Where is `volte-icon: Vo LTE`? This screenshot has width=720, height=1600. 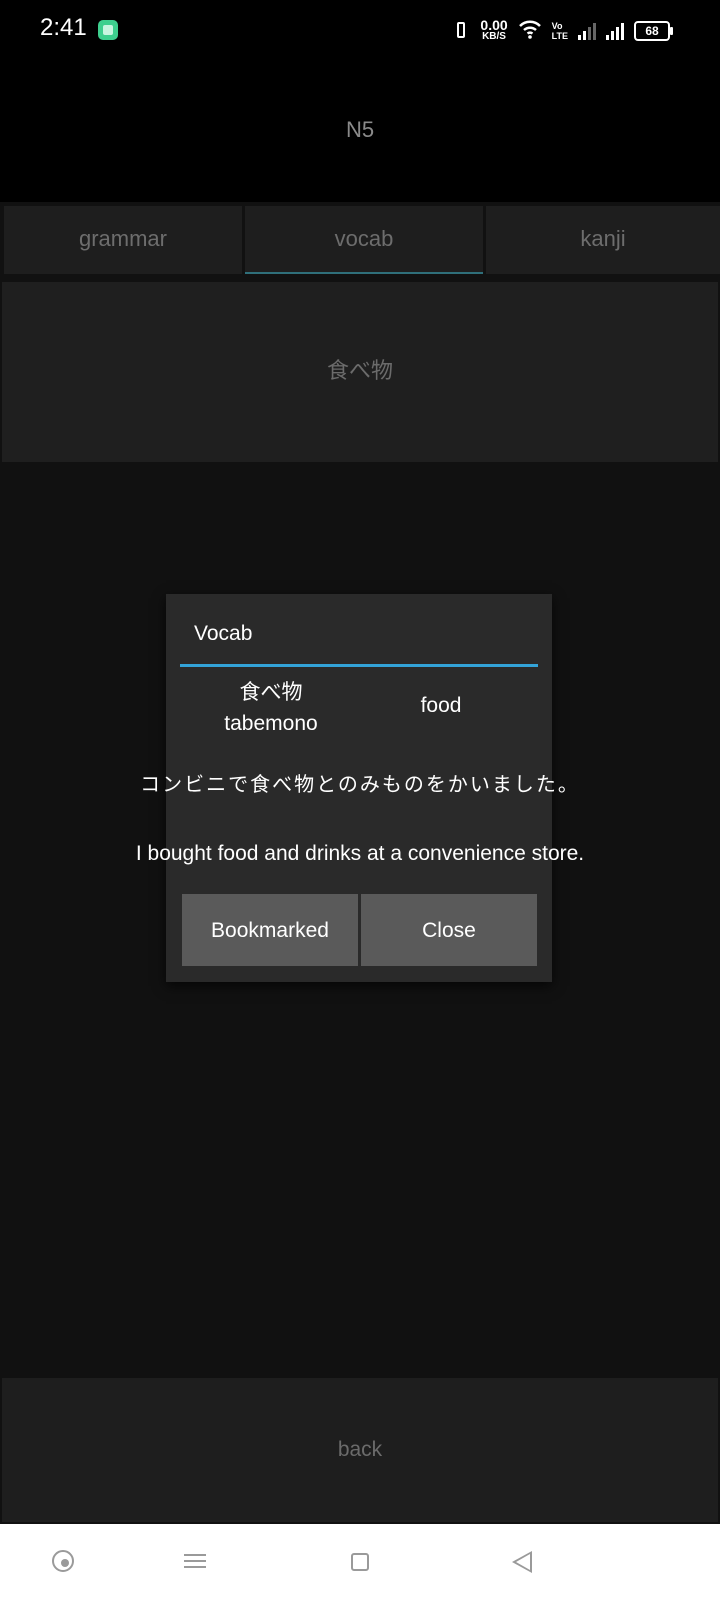
volte-icon: Vo LTE is located at coordinates (560, 31).